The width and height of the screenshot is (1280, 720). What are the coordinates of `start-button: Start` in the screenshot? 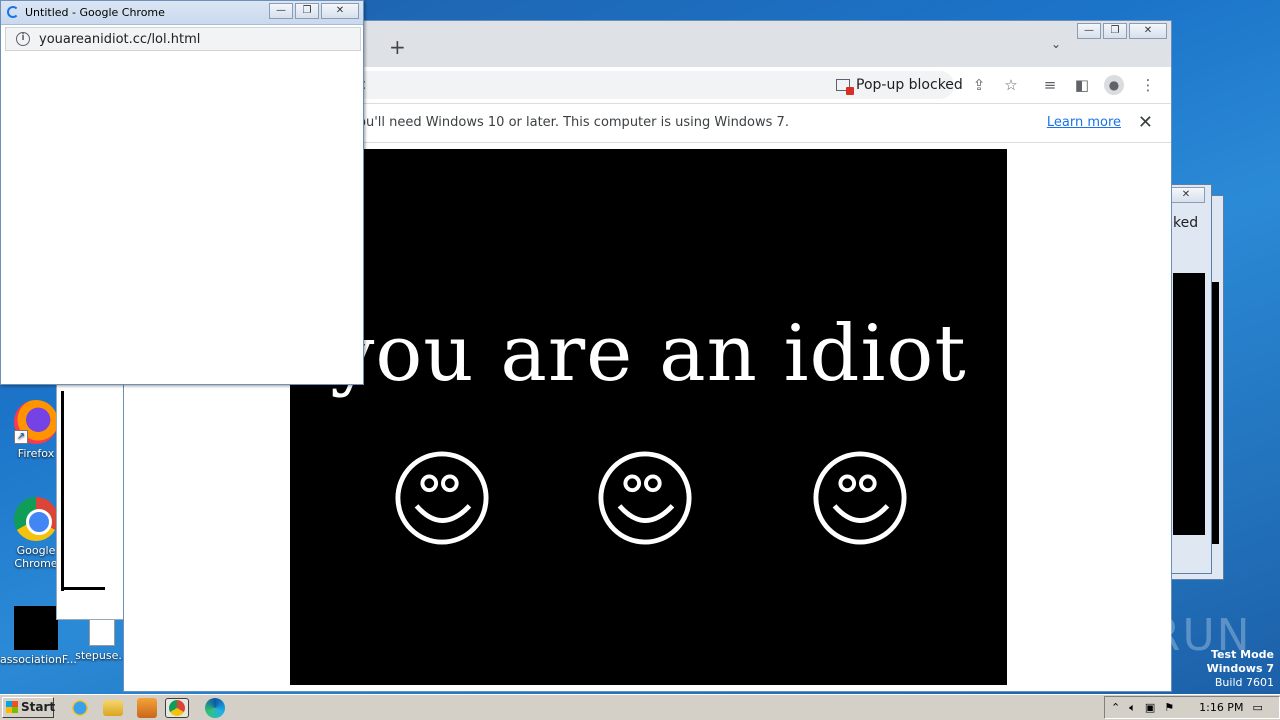 It's located at (29, 707).